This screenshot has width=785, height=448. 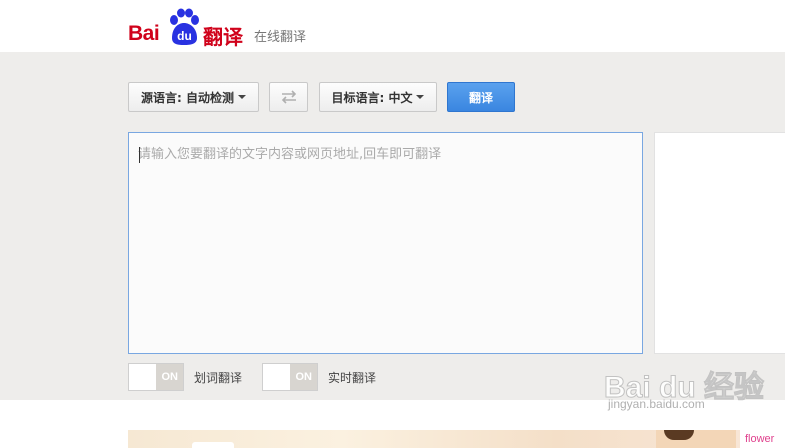 I want to click on target-language-label: 目标语言: 中文, so click(x=372, y=97).